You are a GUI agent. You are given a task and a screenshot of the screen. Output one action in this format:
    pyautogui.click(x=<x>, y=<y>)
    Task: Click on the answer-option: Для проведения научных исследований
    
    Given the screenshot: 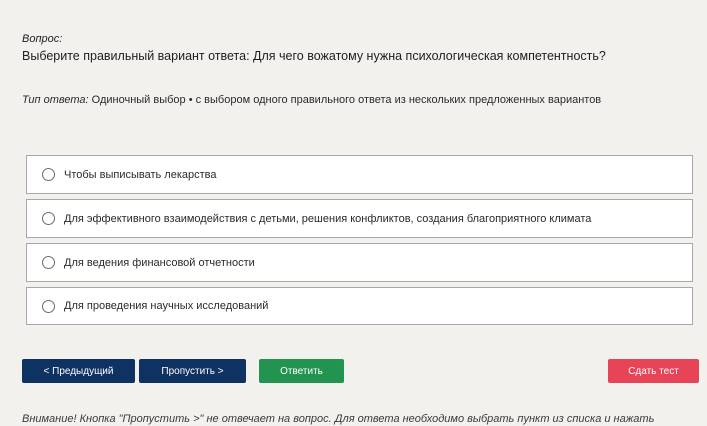 What is the action you would take?
    pyautogui.click(x=359, y=306)
    